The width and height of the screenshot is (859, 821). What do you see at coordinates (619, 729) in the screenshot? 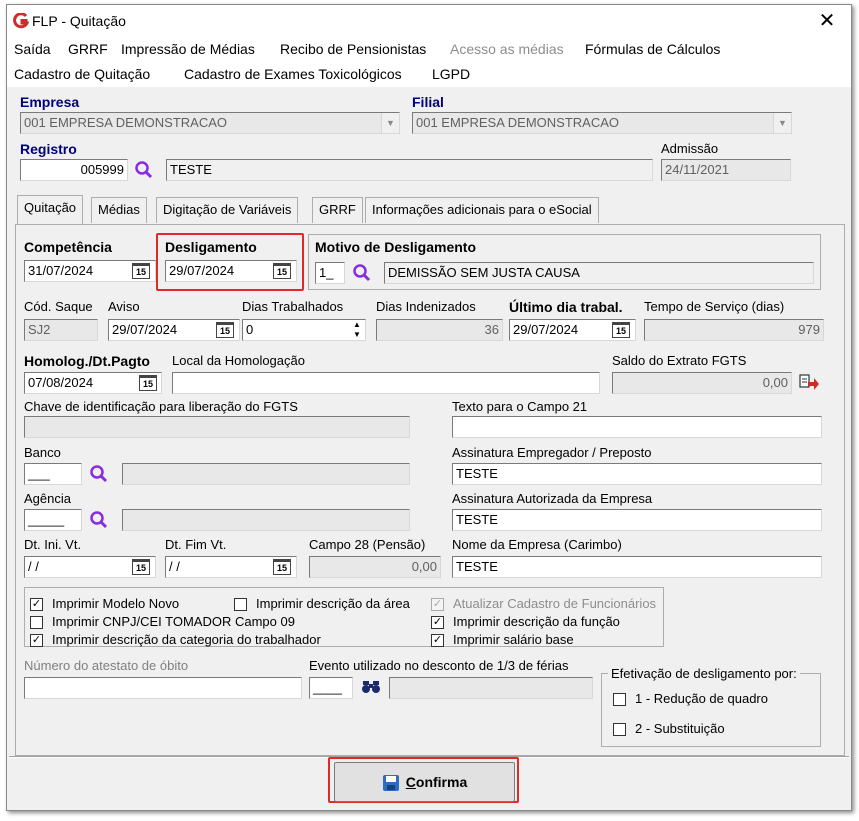
I see `checkbox-substituicao` at bounding box center [619, 729].